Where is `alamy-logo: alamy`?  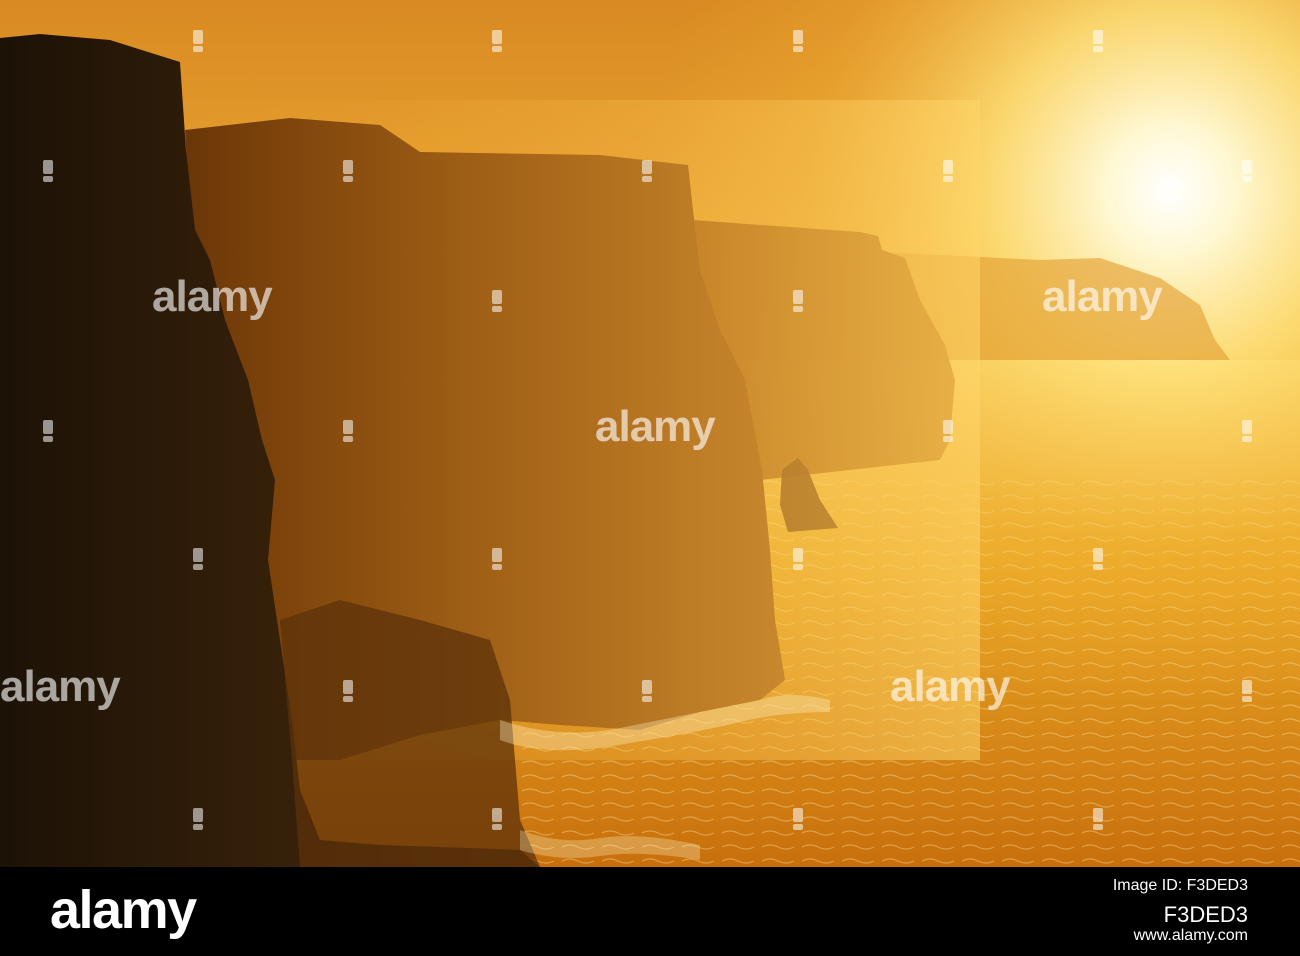 alamy-logo: alamy is located at coordinates (123, 910).